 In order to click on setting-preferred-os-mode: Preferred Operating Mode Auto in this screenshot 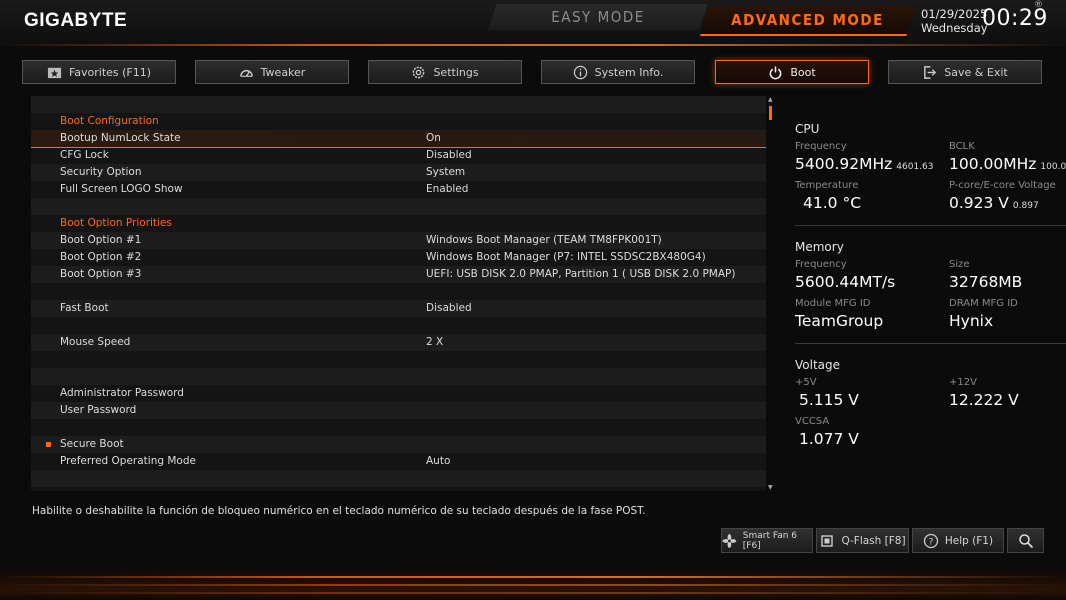, I will do `click(398, 461)`.